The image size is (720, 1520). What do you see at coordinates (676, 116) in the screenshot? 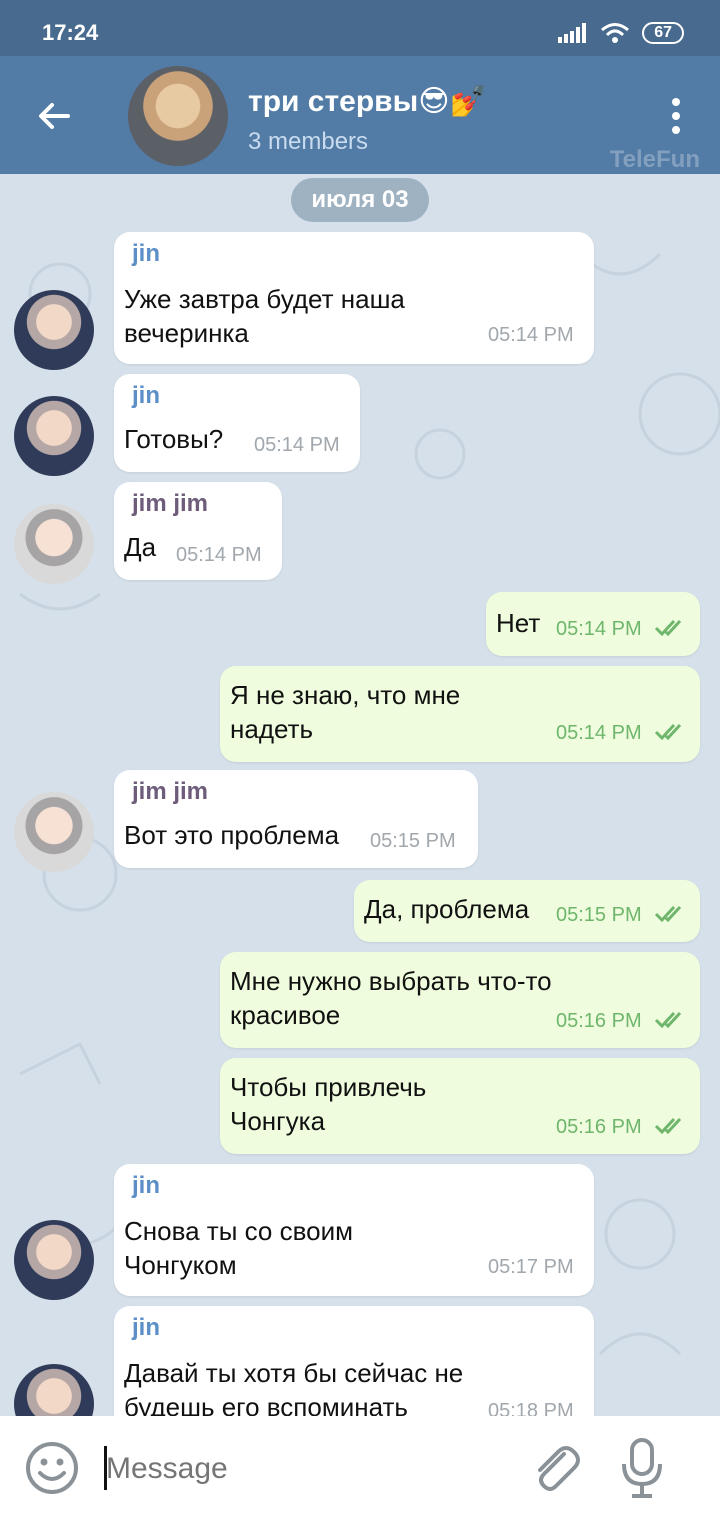
I see `more-options-icon` at bounding box center [676, 116].